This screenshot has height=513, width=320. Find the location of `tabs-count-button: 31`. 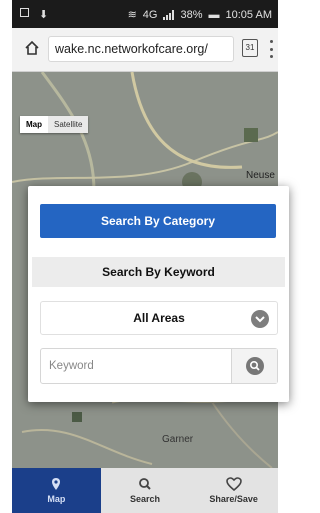

tabs-count-button: 31 is located at coordinates (250, 48).